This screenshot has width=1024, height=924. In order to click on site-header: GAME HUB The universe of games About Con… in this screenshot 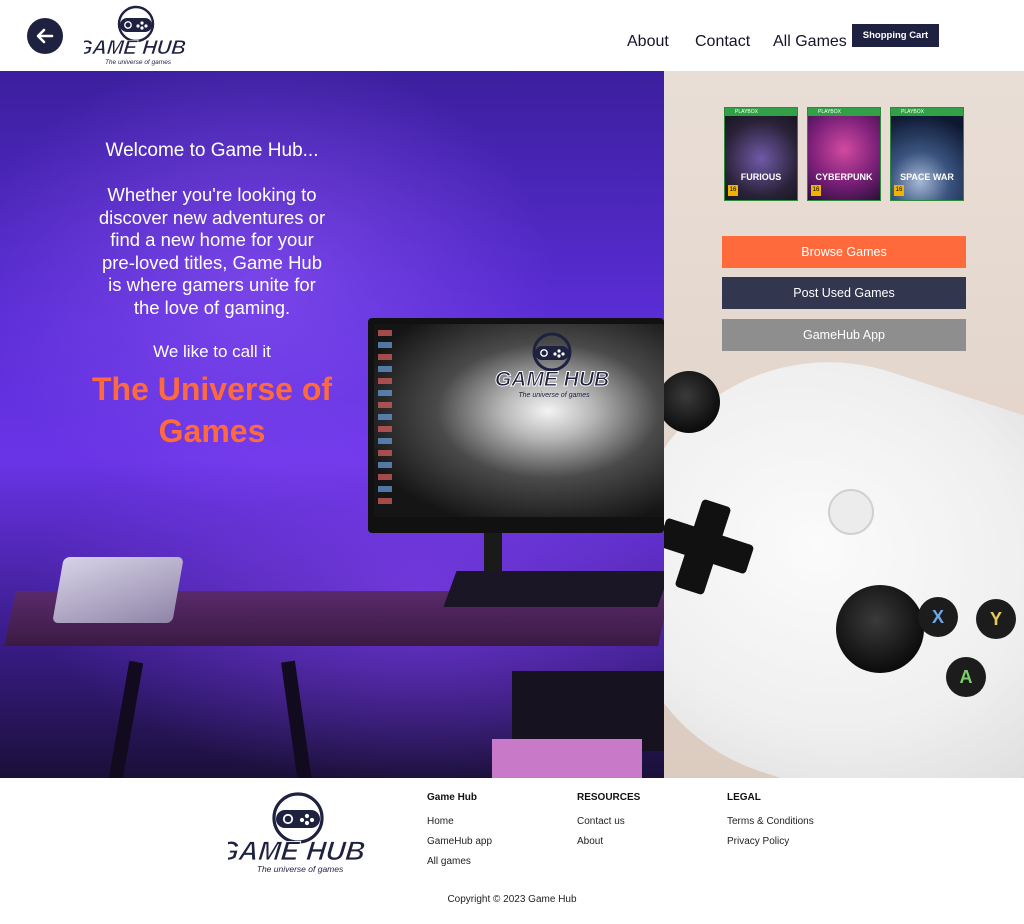, I will do `click(512, 35)`.